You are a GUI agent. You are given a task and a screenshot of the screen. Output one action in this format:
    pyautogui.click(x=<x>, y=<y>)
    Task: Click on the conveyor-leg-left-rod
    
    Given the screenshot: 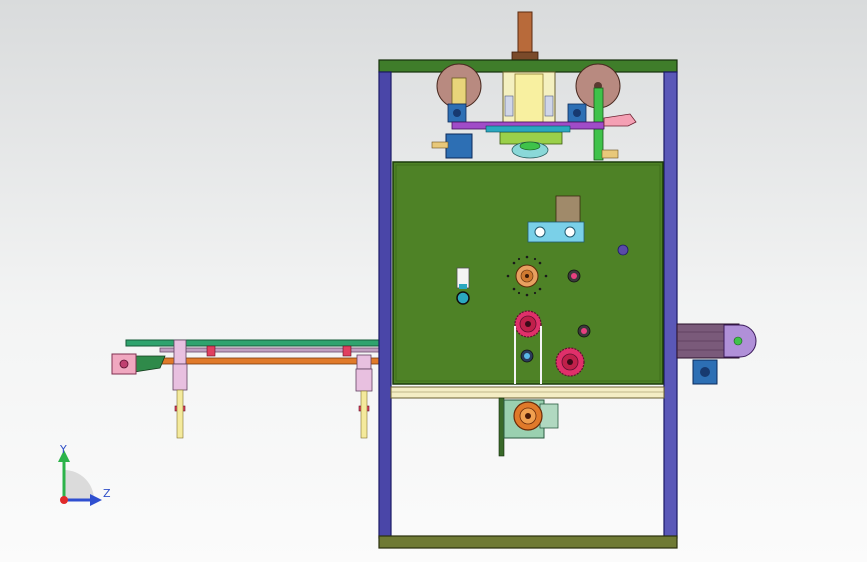 What is the action you would take?
    pyautogui.click(x=180, y=414)
    